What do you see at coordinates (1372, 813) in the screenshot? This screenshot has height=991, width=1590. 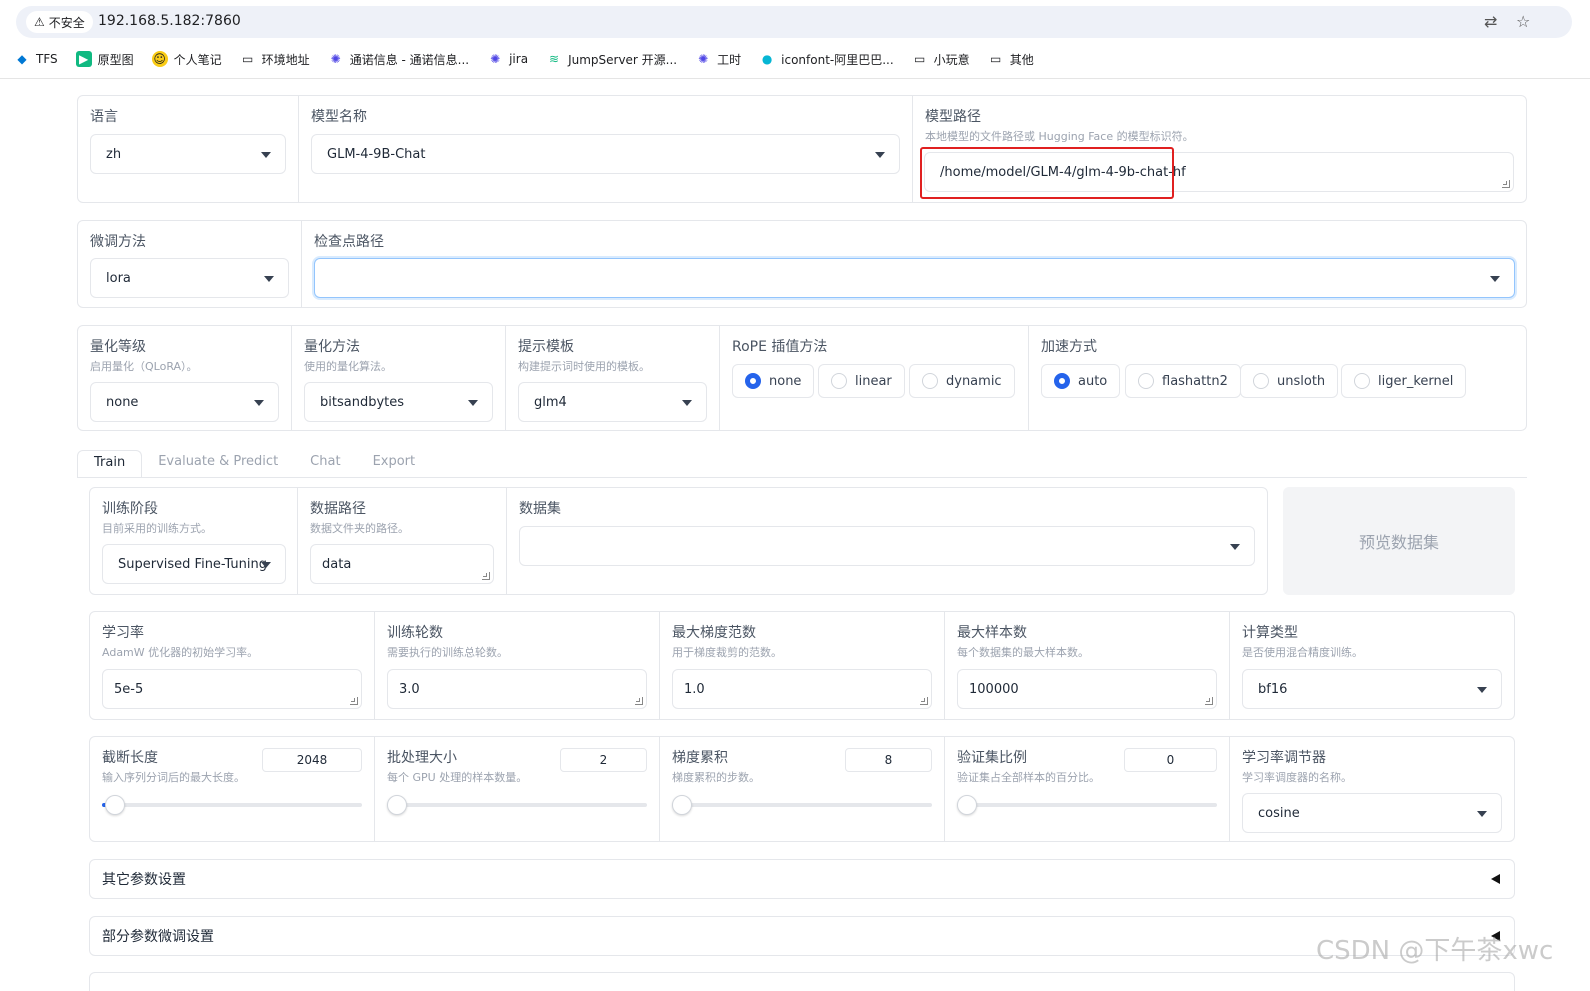 I see `scheduler-select: cosine` at bounding box center [1372, 813].